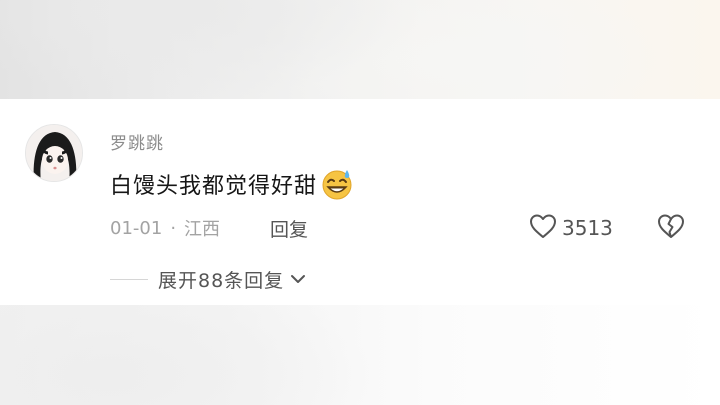  I want to click on like-button: 3513, so click(570, 228).